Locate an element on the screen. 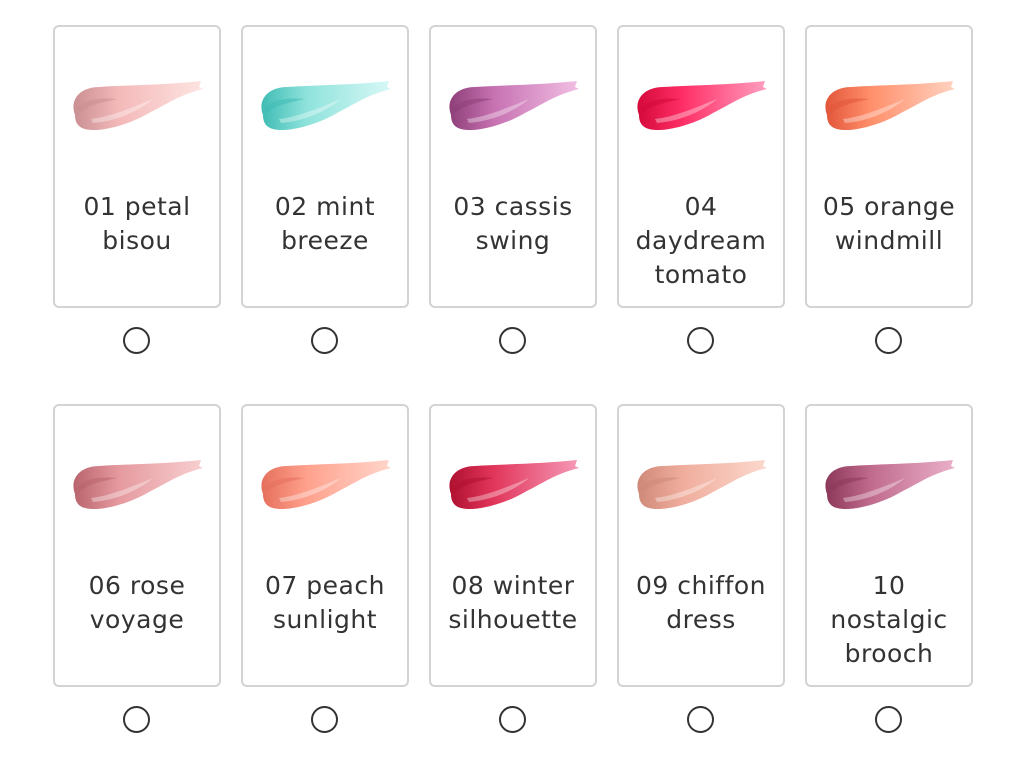  shade-card: 04 daydream tomato is located at coordinates (701, 166).